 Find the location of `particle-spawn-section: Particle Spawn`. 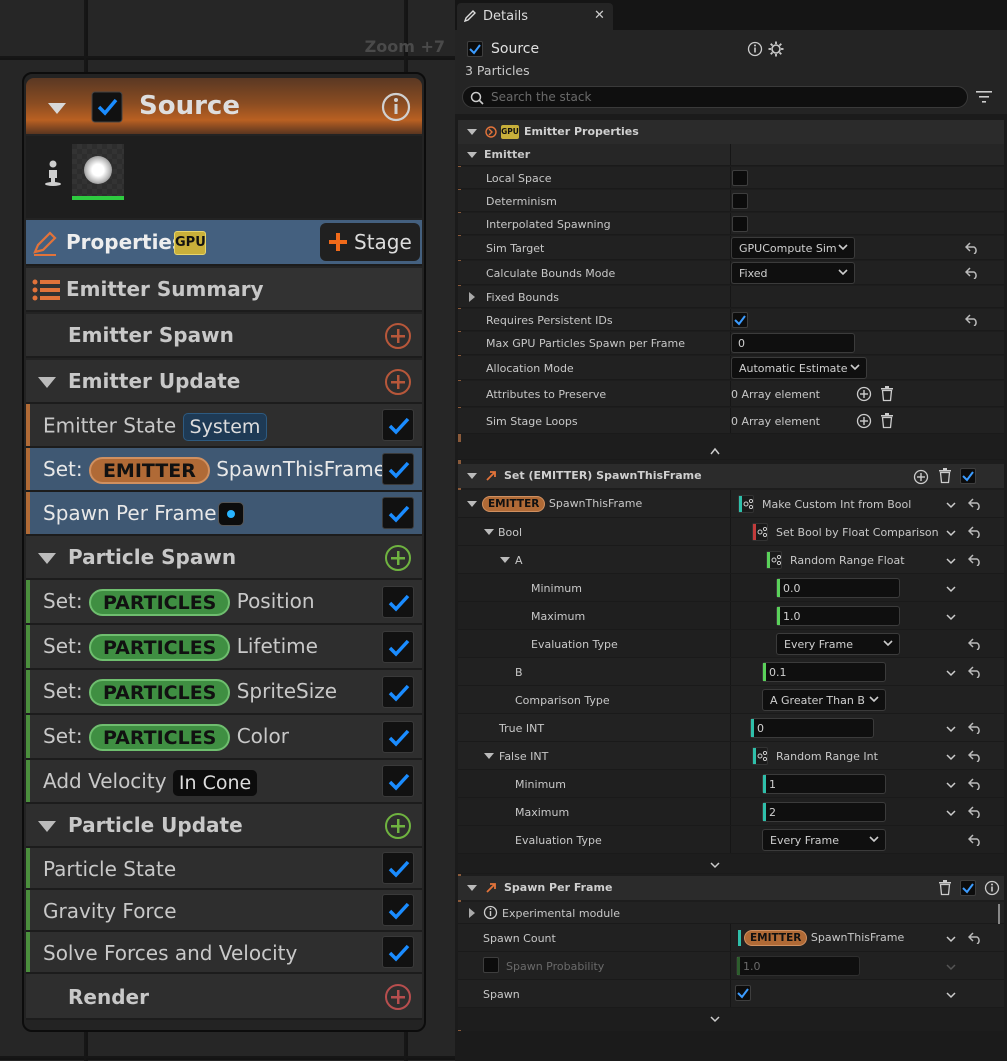

particle-spawn-section: Particle Spawn is located at coordinates (224, 558).